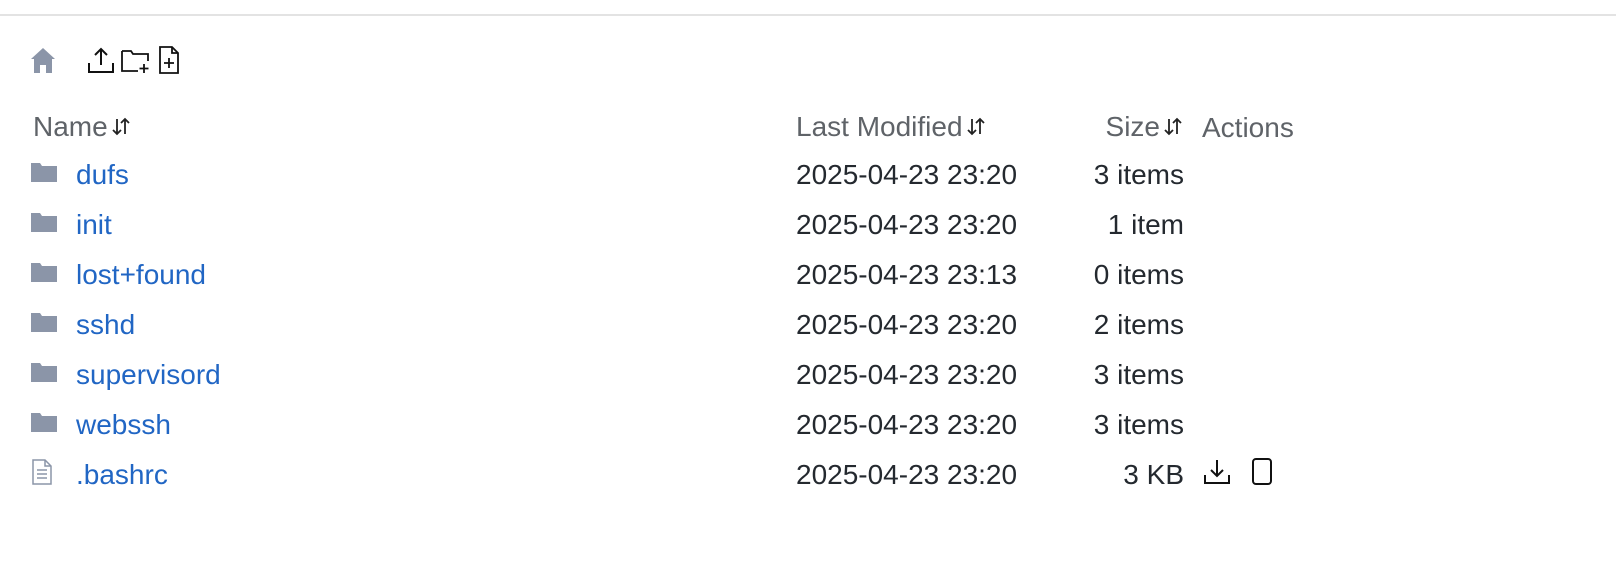 The image size is (1616, 564). What do you see at coordinates (1132, 126) in the screenshot?
I see `size-header-label: Size` at bounding box center [1132, 126].